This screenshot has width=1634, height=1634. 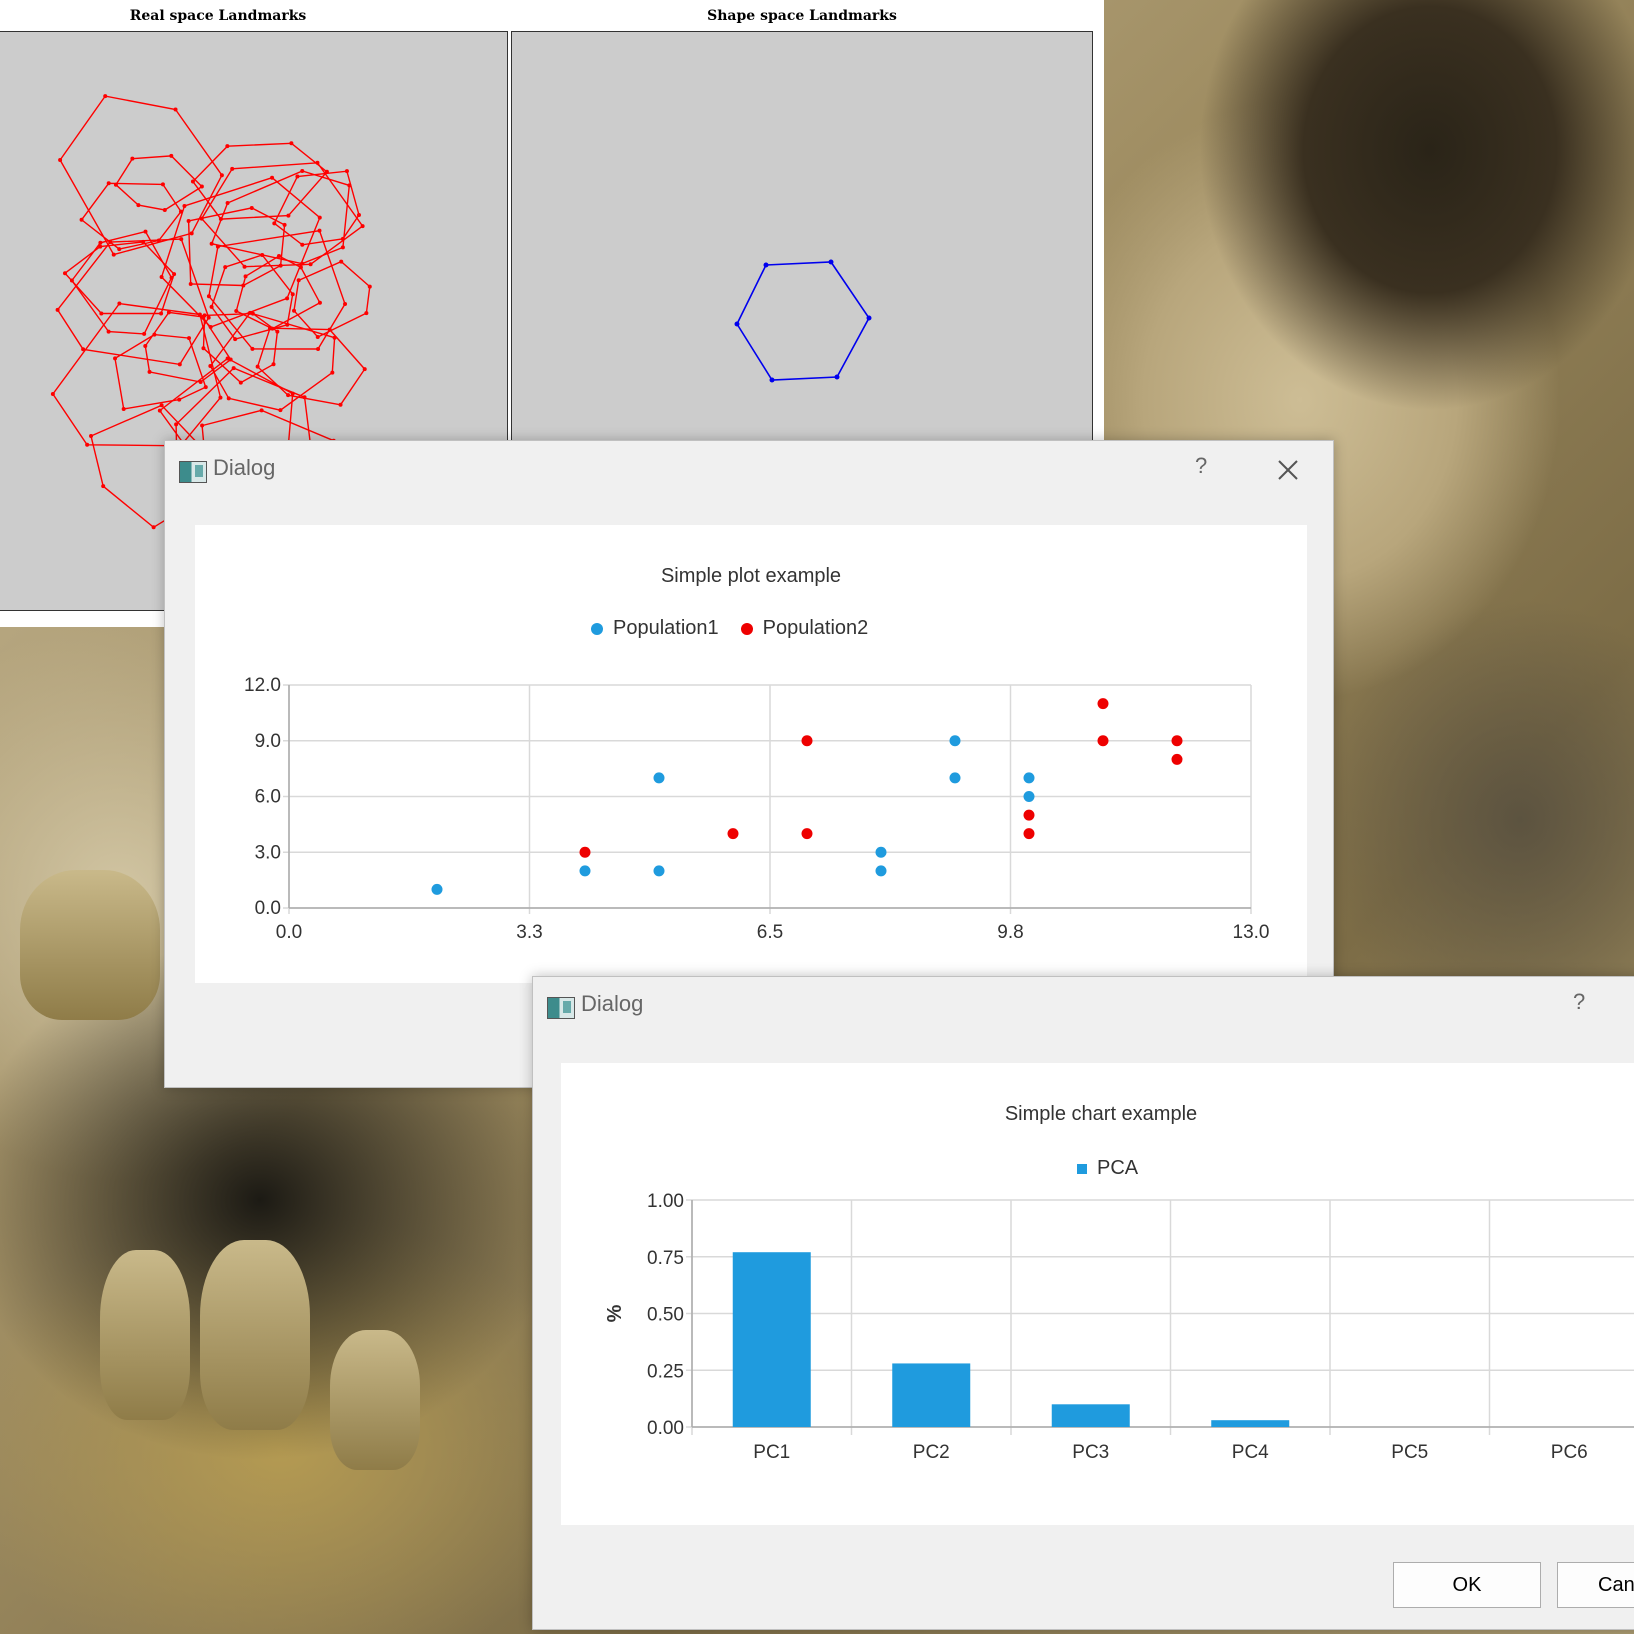 What do you see at coordinates (1090, 1452) in the screenshot?
I see `x-tick-label: PC3` at bounding box center [1090, 1452].